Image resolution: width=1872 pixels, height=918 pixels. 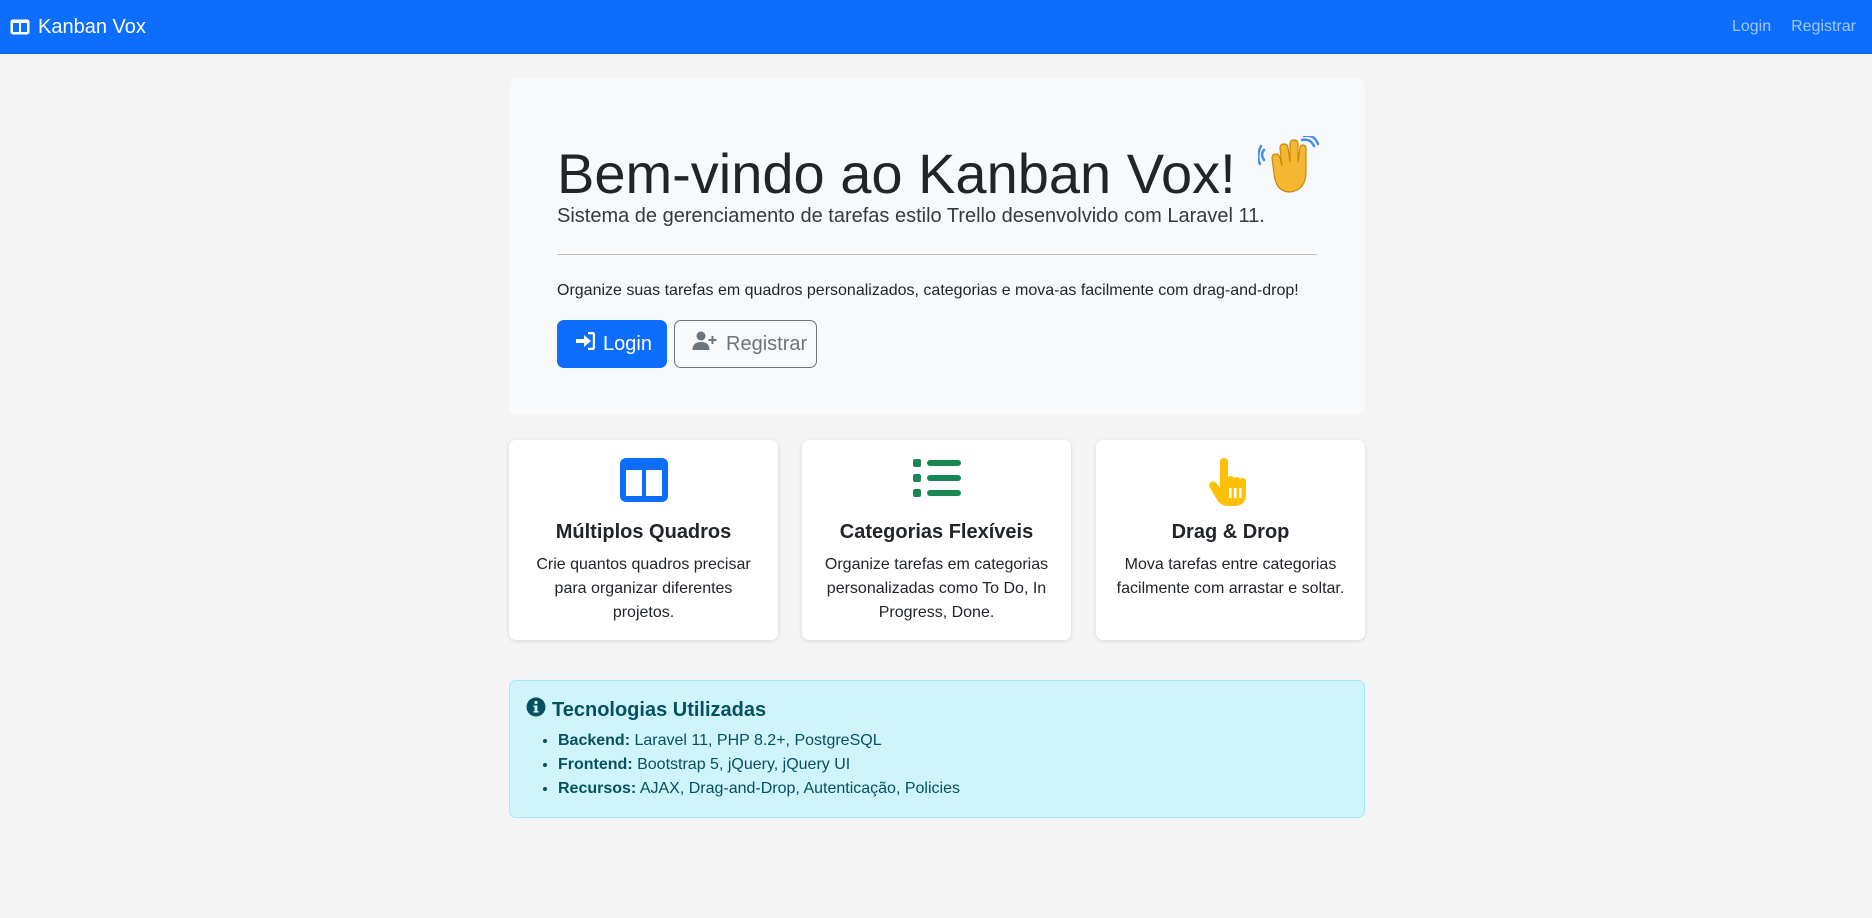 I want to click on brand-link: Kanban Vox, so click(x=78, y=27).